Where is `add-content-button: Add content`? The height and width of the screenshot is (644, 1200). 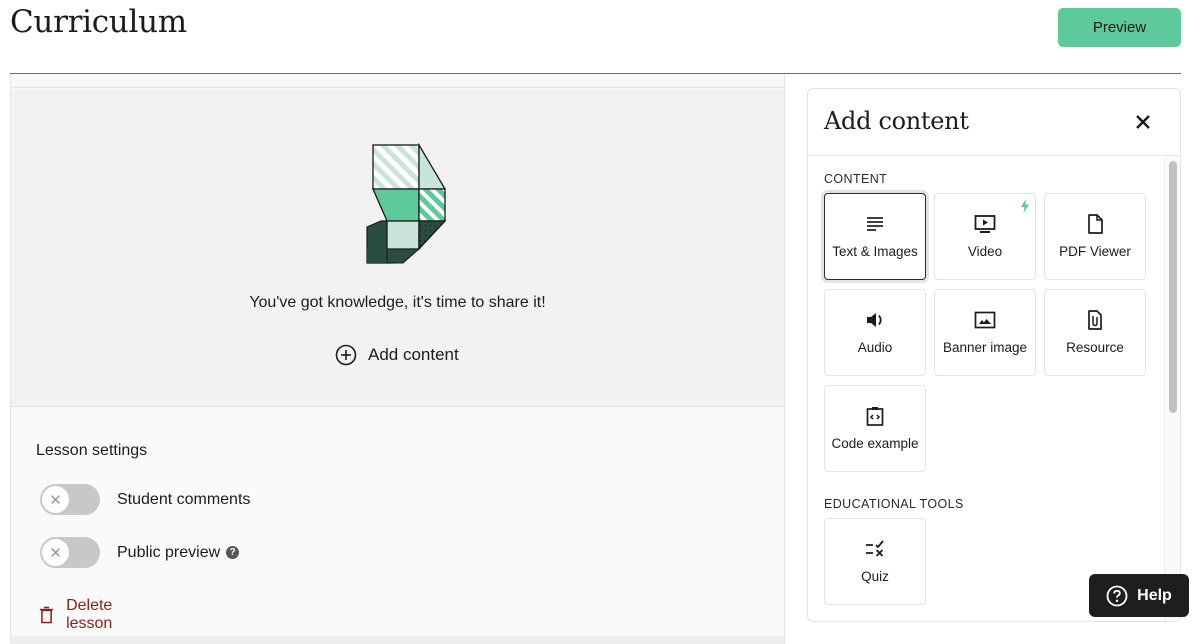
add-content-button: Add content is located at coordinates (397, 355).